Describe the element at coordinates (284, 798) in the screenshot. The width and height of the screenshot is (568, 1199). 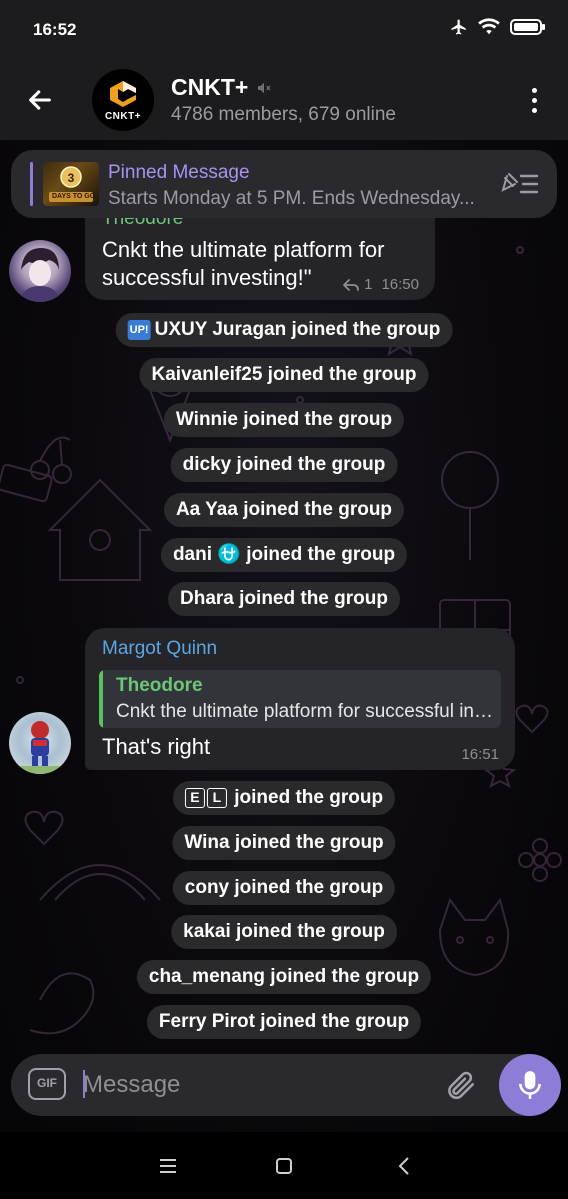
I see `service-message: EL joined the group` at that location.